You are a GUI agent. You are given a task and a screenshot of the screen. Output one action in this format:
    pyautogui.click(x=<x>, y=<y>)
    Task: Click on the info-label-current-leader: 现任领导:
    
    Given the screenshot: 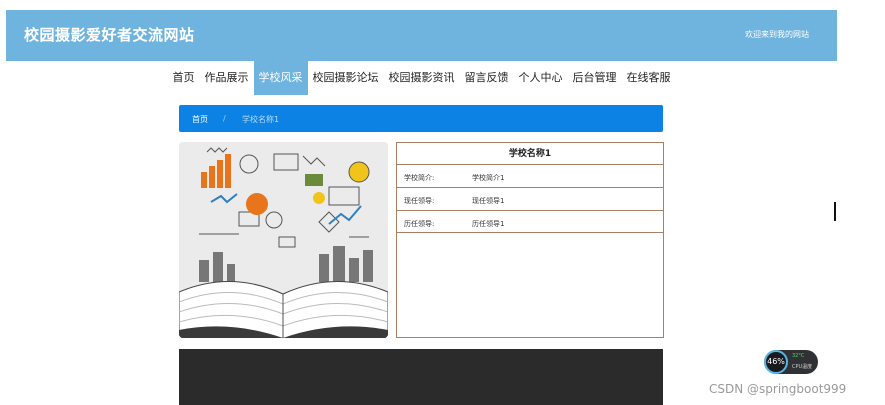 What is the action you would take?
    pyautogui.click(x=419, y=201)
    